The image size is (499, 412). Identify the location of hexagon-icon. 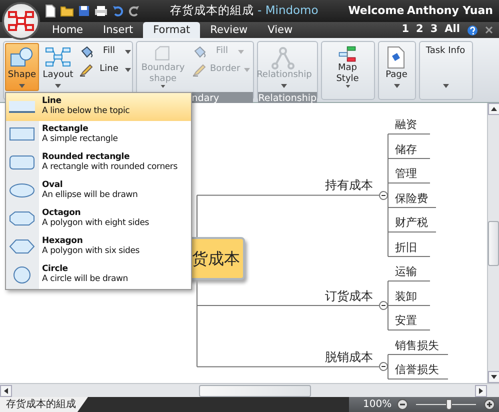
(22, 247).